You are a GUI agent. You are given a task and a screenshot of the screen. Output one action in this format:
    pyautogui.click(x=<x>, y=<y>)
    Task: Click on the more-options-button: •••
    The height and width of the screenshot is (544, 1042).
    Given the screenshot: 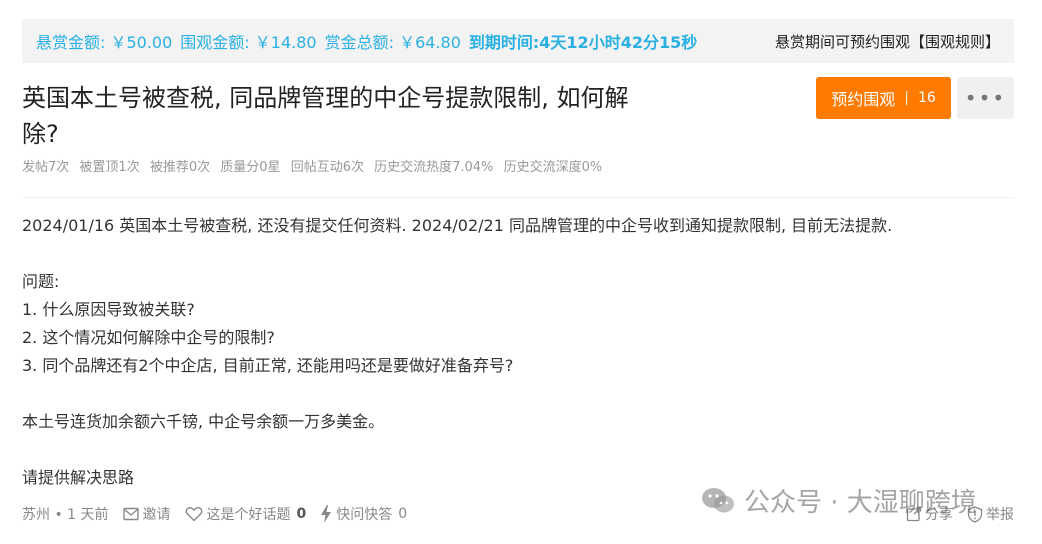 What is the action you would take?
    pyautogui.click(x=985, y=98)
    